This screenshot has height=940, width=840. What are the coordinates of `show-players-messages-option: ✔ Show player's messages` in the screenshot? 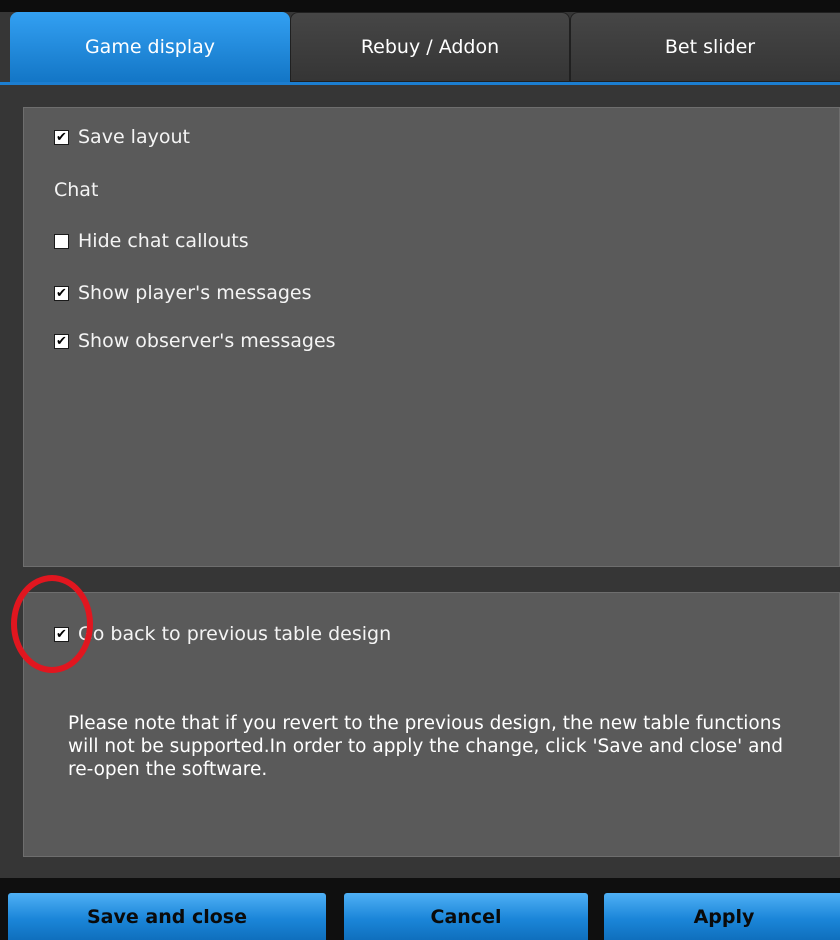 It's located at (182, 293).